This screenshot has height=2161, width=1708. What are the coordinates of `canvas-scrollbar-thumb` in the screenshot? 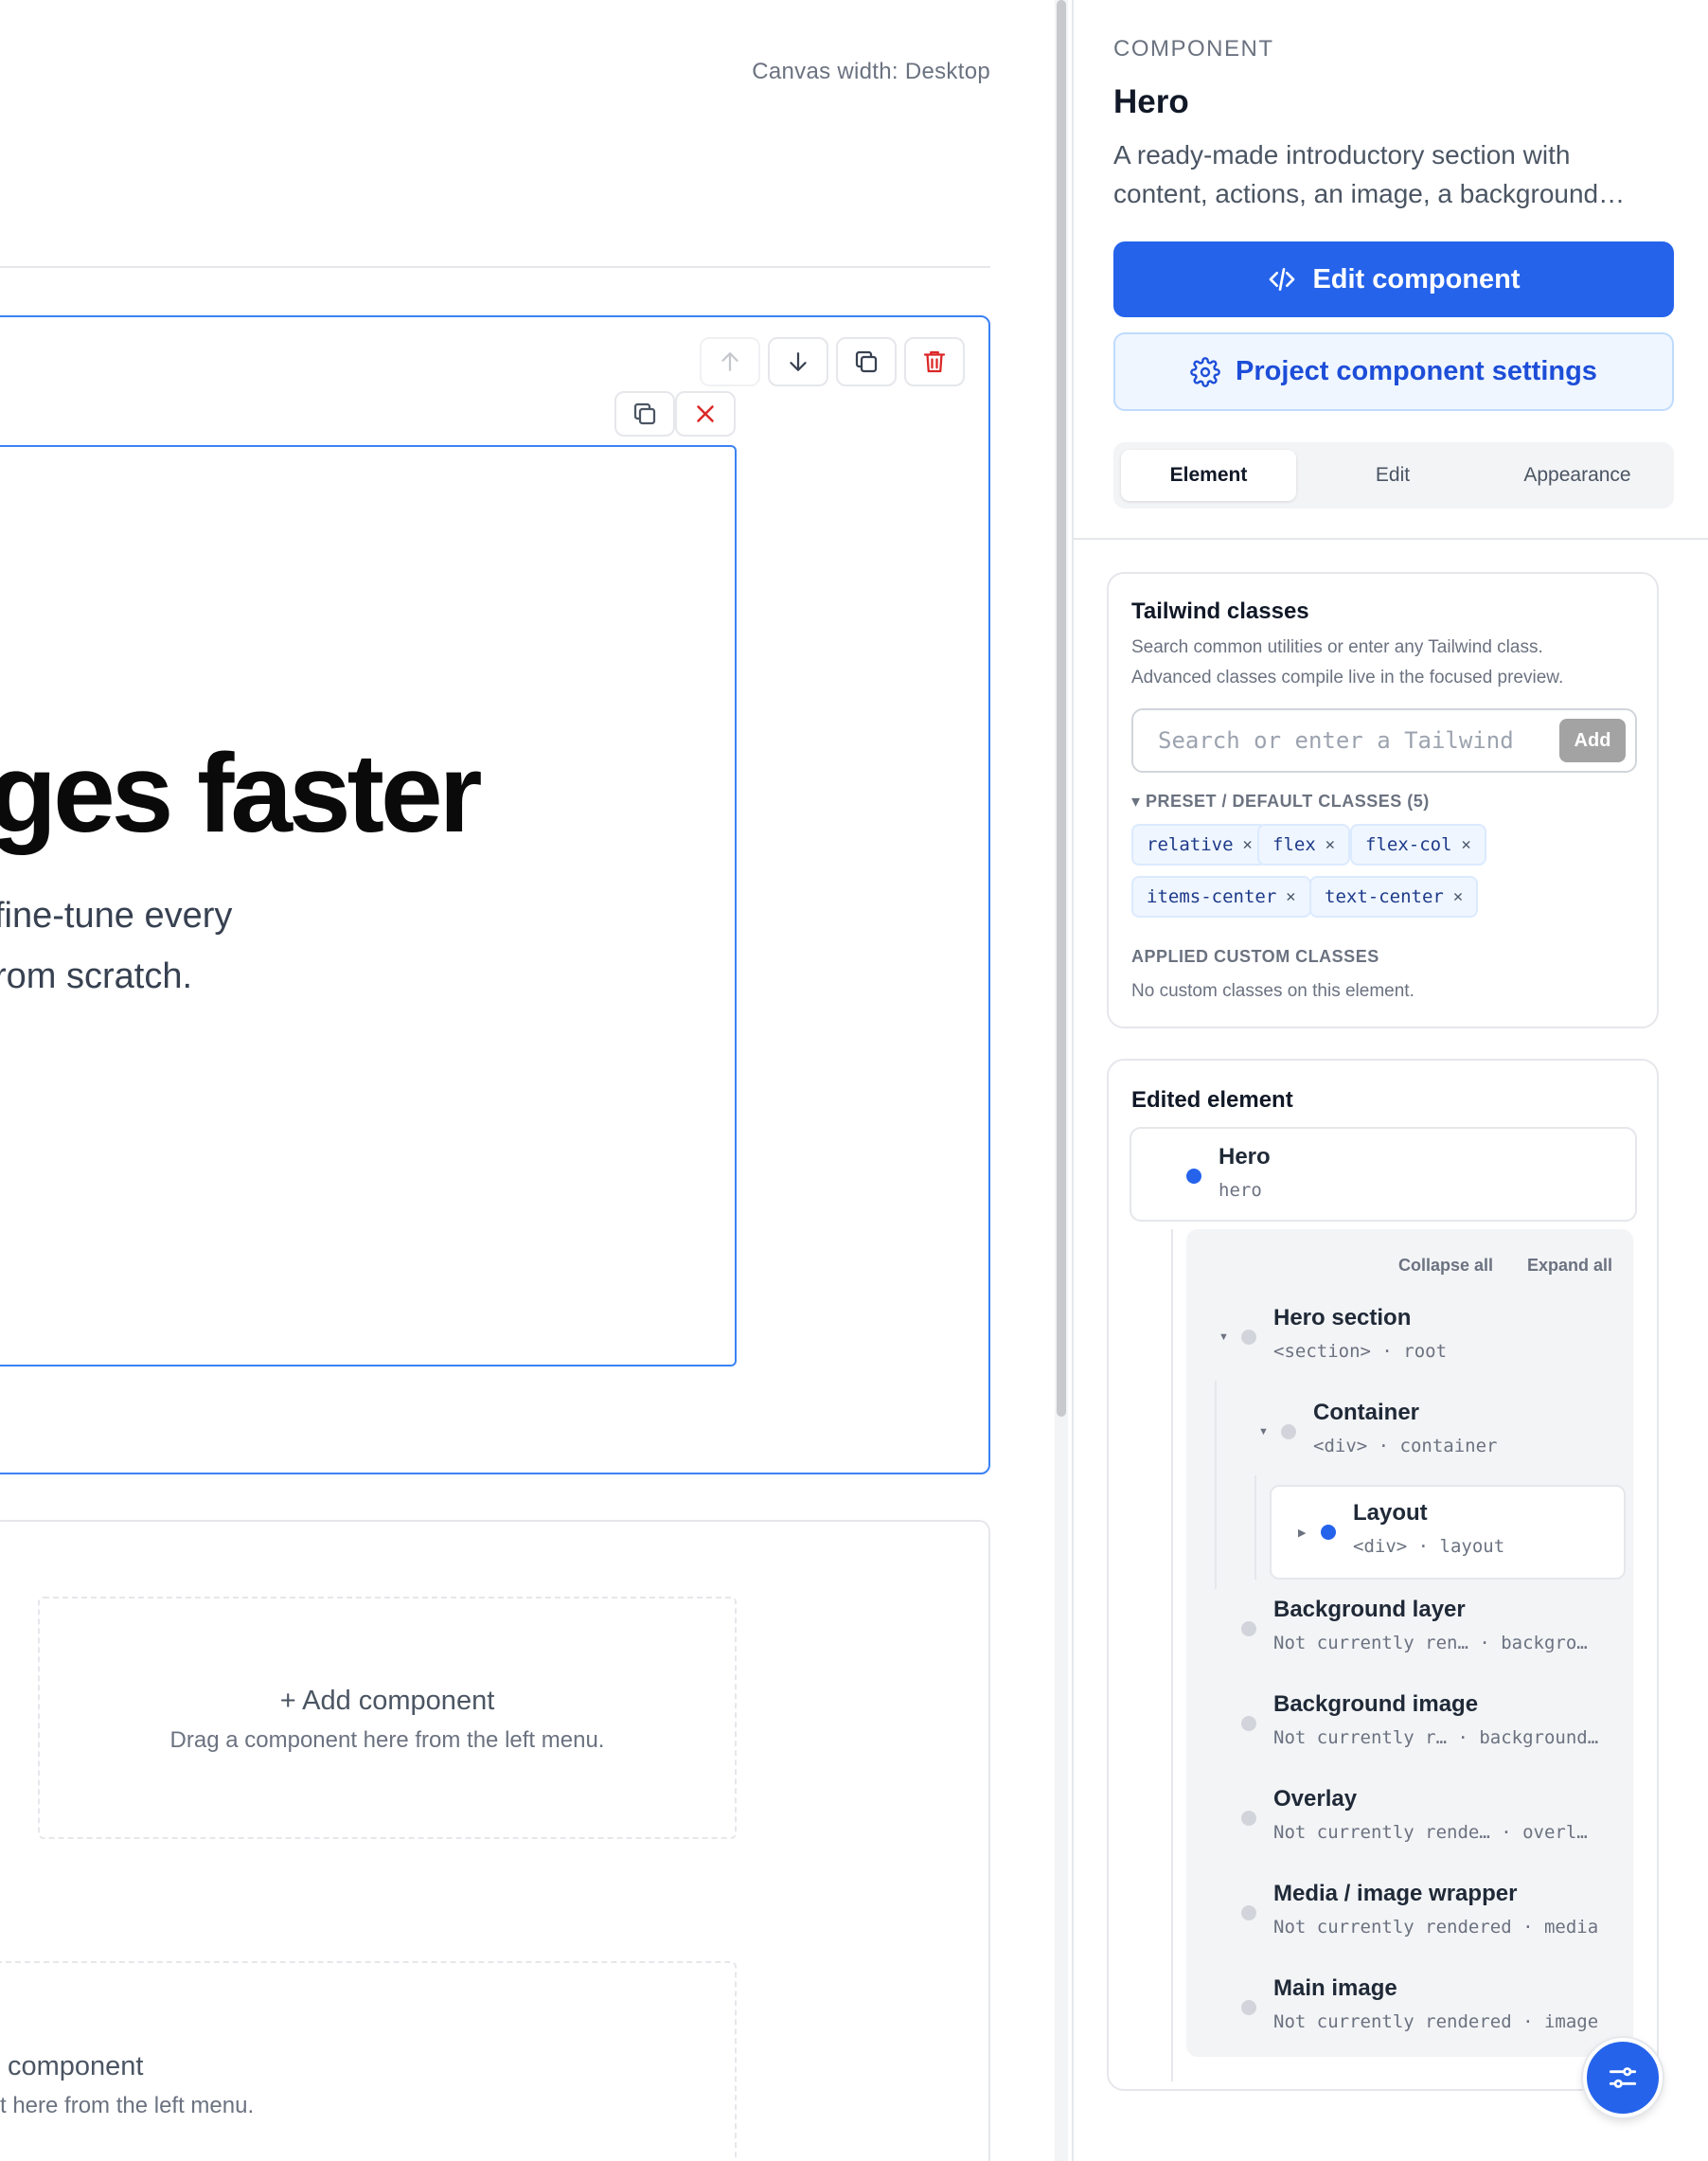 It's located at (1061, 708).